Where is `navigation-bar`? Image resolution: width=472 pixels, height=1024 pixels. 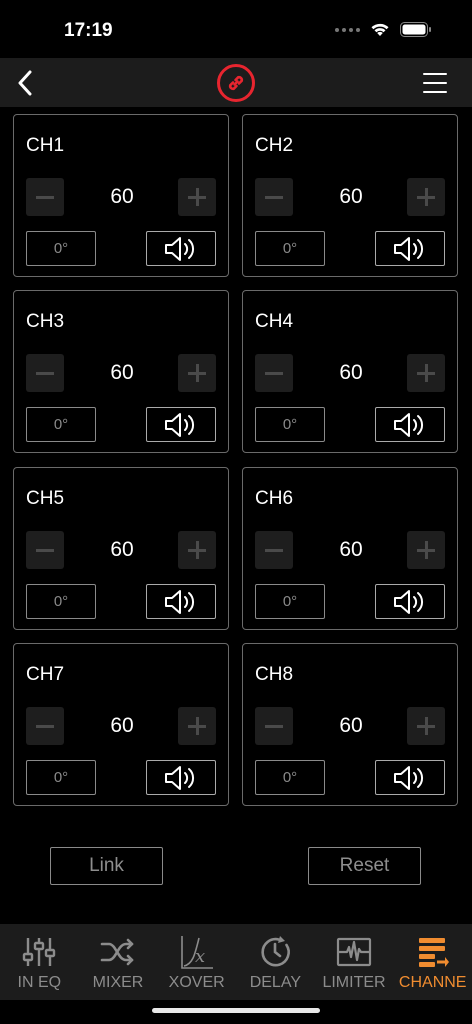
navigation-bar is located at coordinates (236, 82).